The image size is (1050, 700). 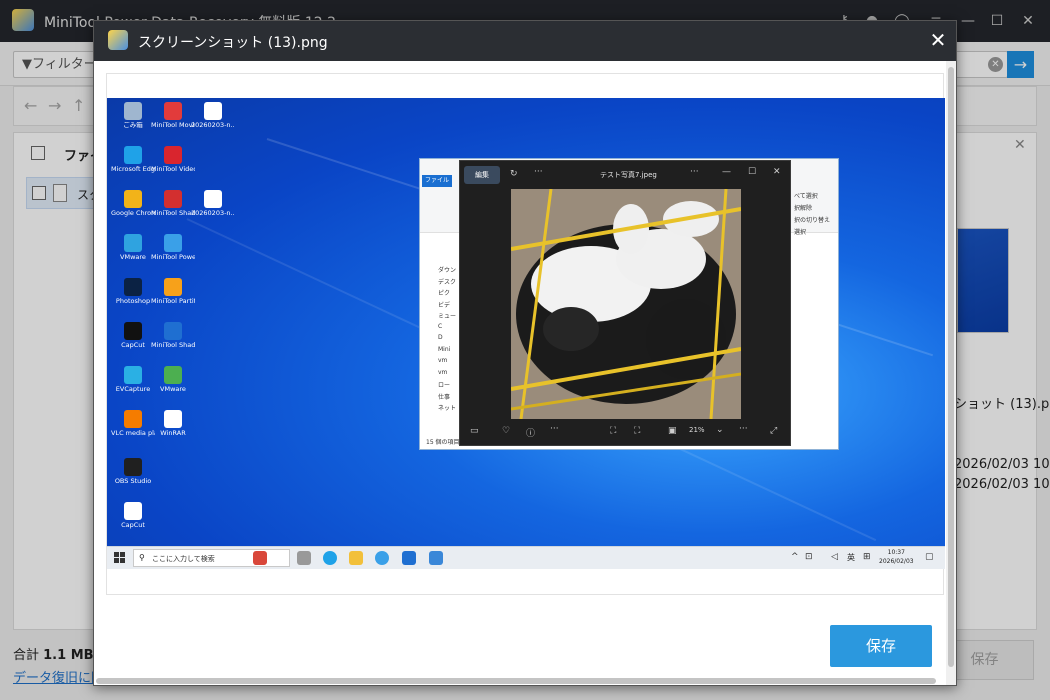 What do you see at coordinates (330, 558) in the screenshot?
I see `edge-icon` at bounding box center [330, 558].